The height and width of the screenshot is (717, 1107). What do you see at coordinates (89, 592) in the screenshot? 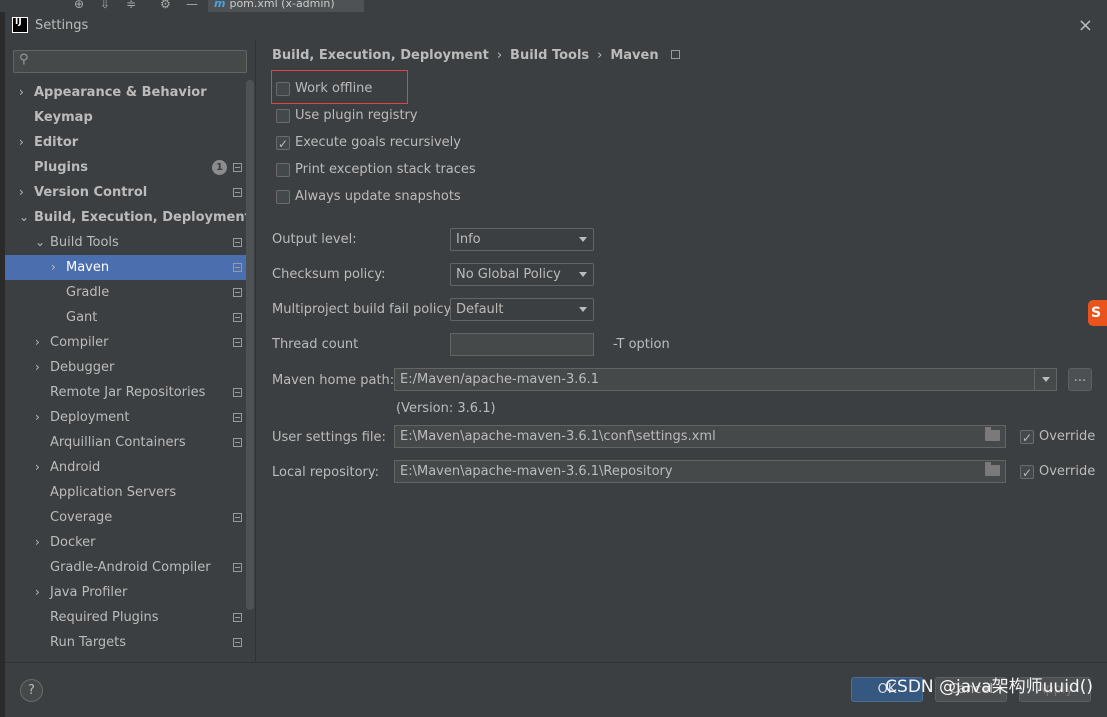
I see `sidebar-item-label: Java Profiler` at bounding box center [89, 592].